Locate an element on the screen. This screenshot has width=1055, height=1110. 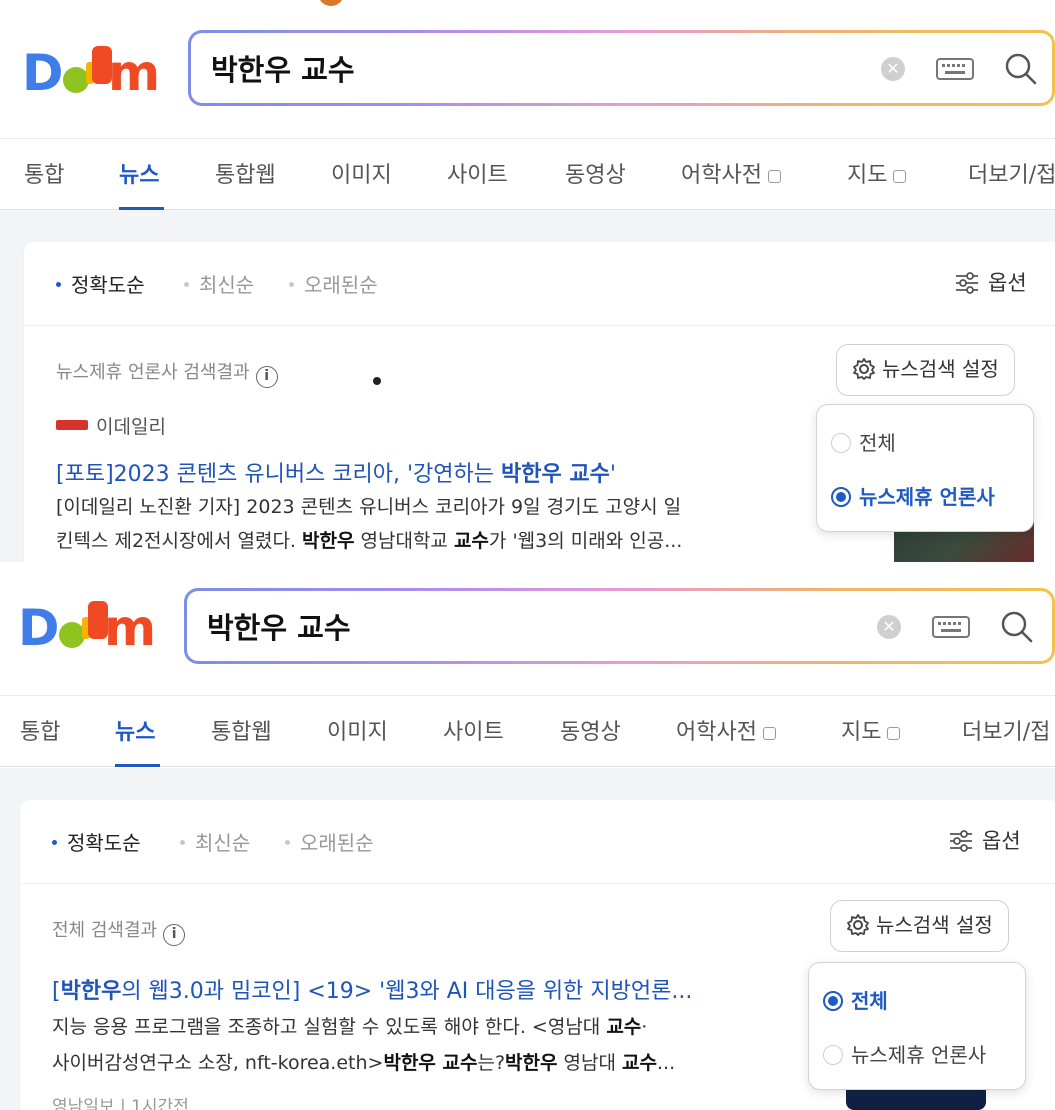
options-label: 옵션 is located at coordinates (1007, 283).